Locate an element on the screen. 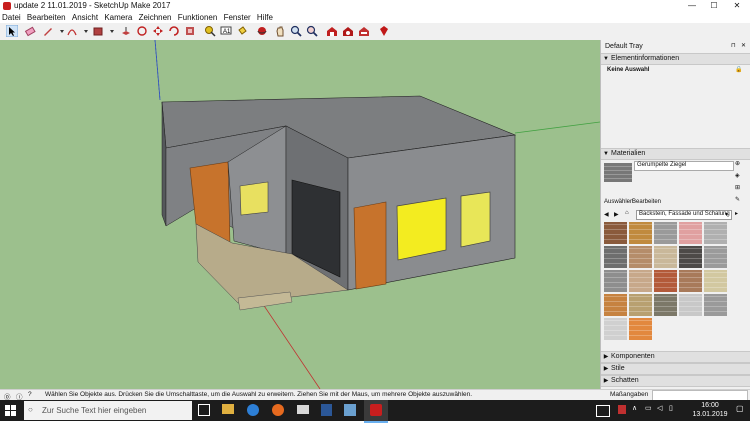 The width and height of the screenshot is (750, 423). firefox-icon is located at coordinates (278, 410).